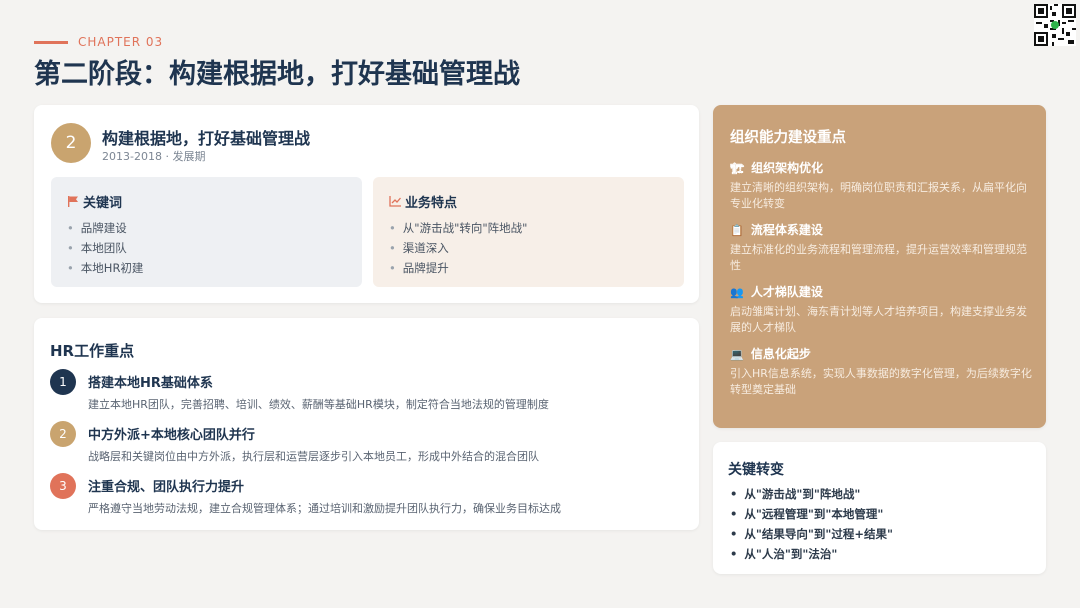  What do you see at coordinates (171, 435) in the screenshot?
I see `hr-item-title: 中方外派+本地核心团队并行` at bounding box center [171, 435].